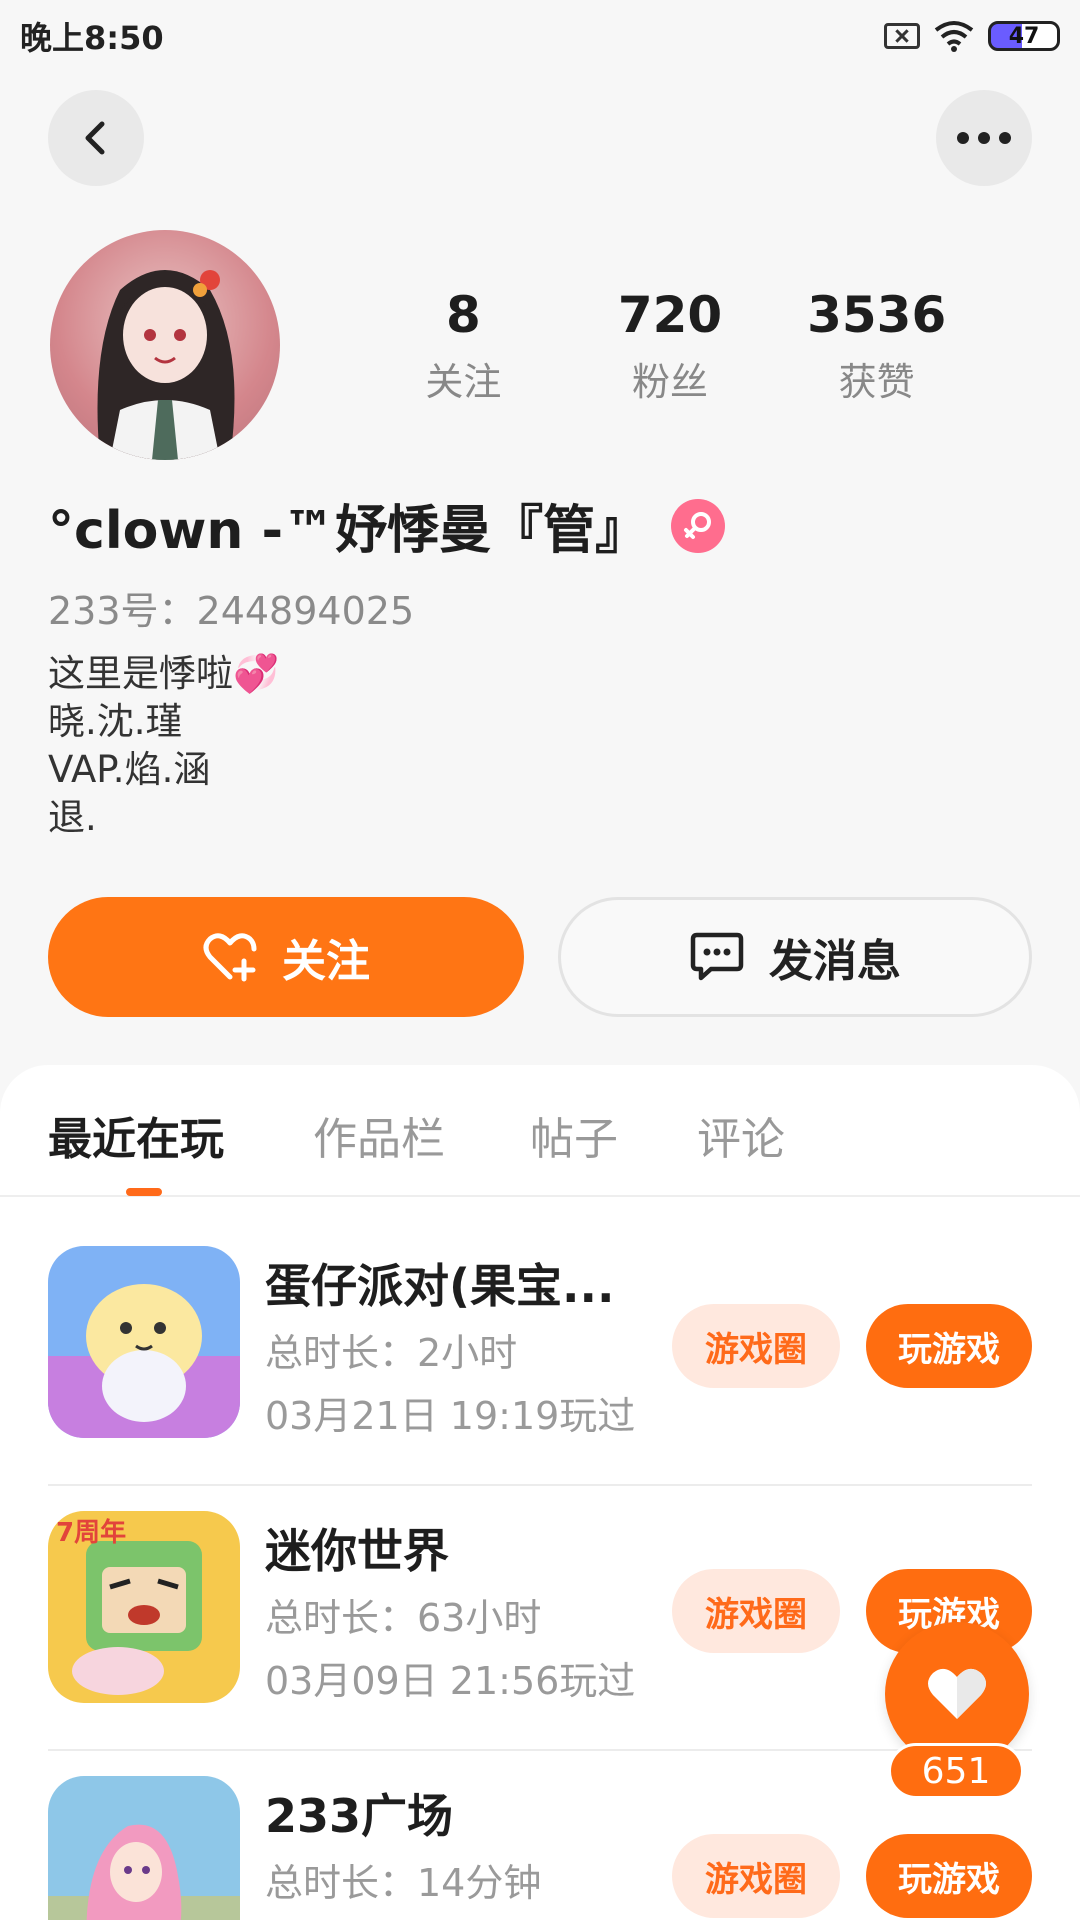  I want to click on follow-label: 关注, so click(326, 961).